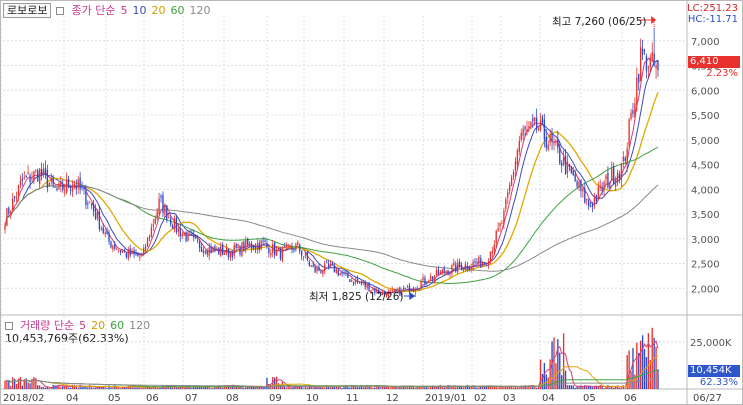  I want to click on price-tick-label: 2,500, so click(705, 265).